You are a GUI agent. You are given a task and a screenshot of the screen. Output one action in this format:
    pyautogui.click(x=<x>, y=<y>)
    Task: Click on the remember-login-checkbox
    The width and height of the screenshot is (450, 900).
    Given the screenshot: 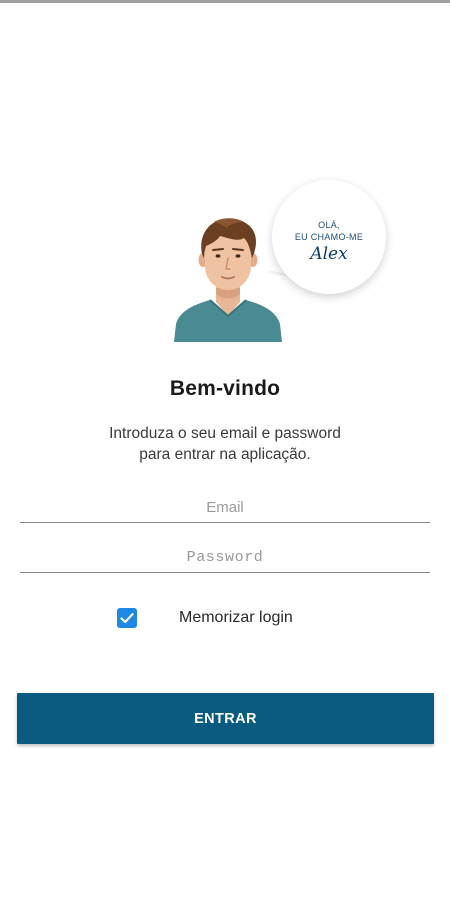 What is the action you would take?
    pyautogui.click(x=127, y=618)
    